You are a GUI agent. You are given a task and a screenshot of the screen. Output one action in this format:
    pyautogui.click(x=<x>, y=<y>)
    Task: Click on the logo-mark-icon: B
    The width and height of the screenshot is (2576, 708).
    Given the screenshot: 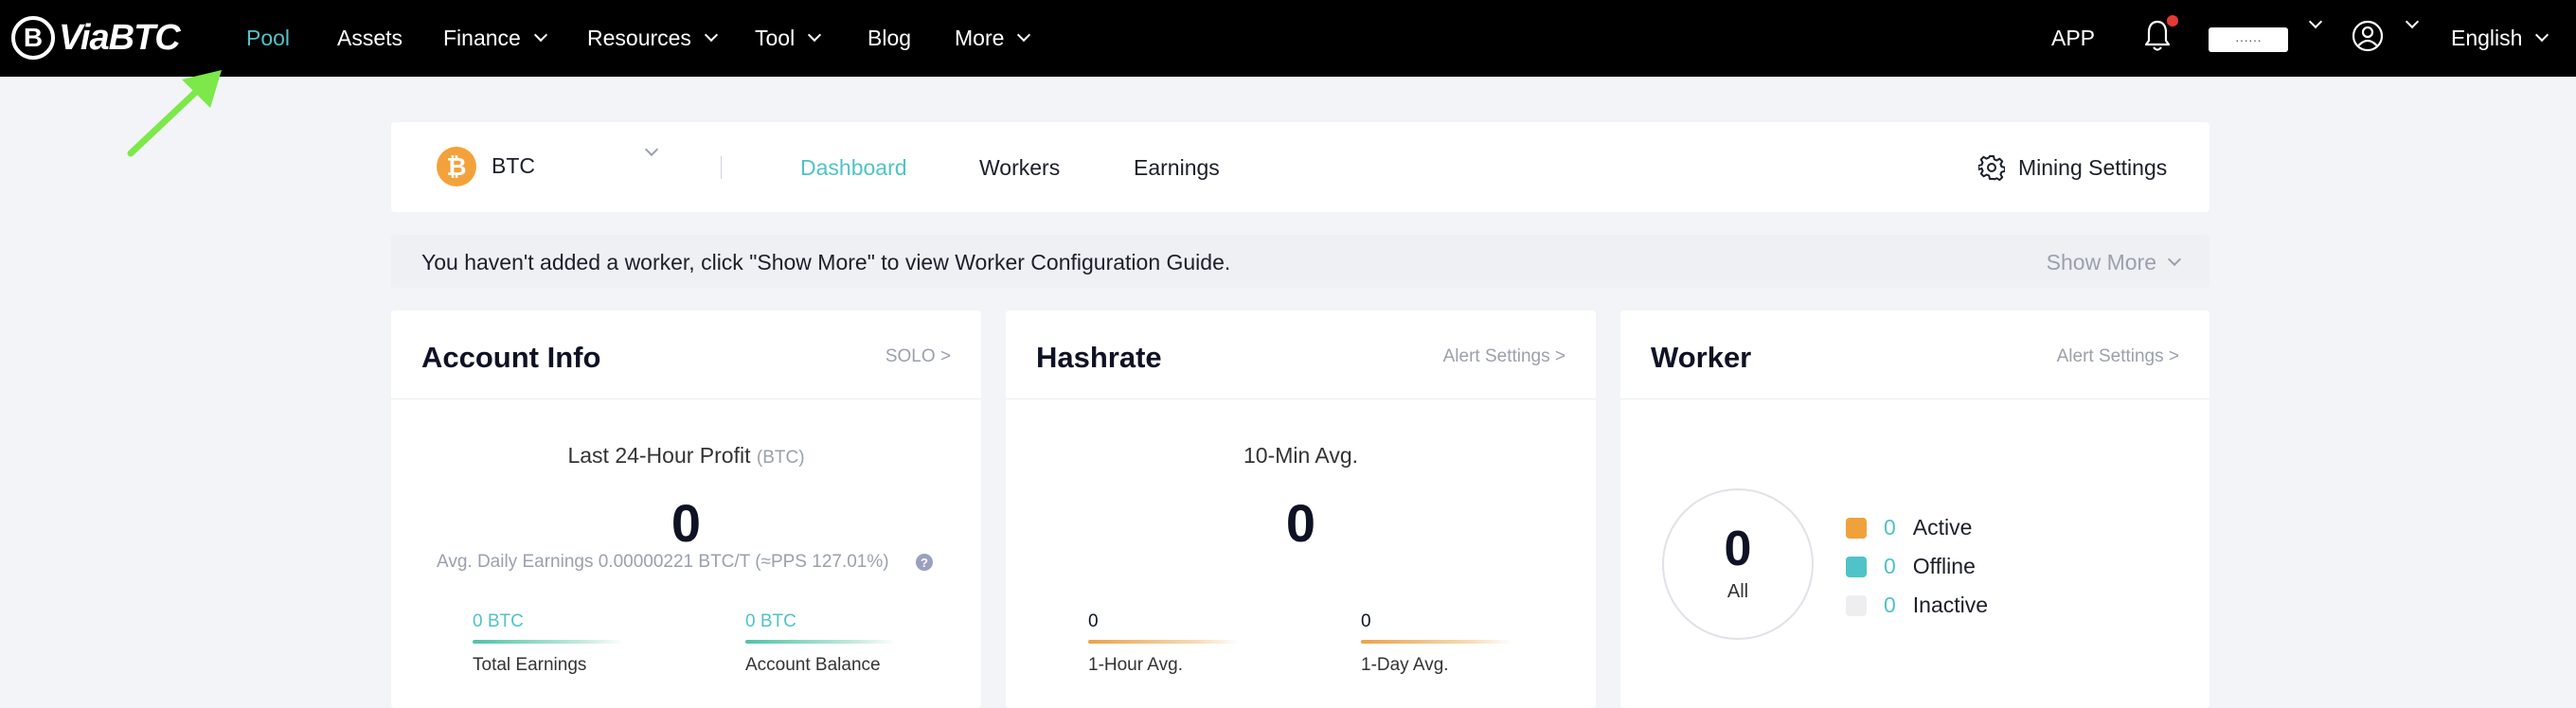 What is the action you would take?
    pyautogui.click(x=33, y=38)
    